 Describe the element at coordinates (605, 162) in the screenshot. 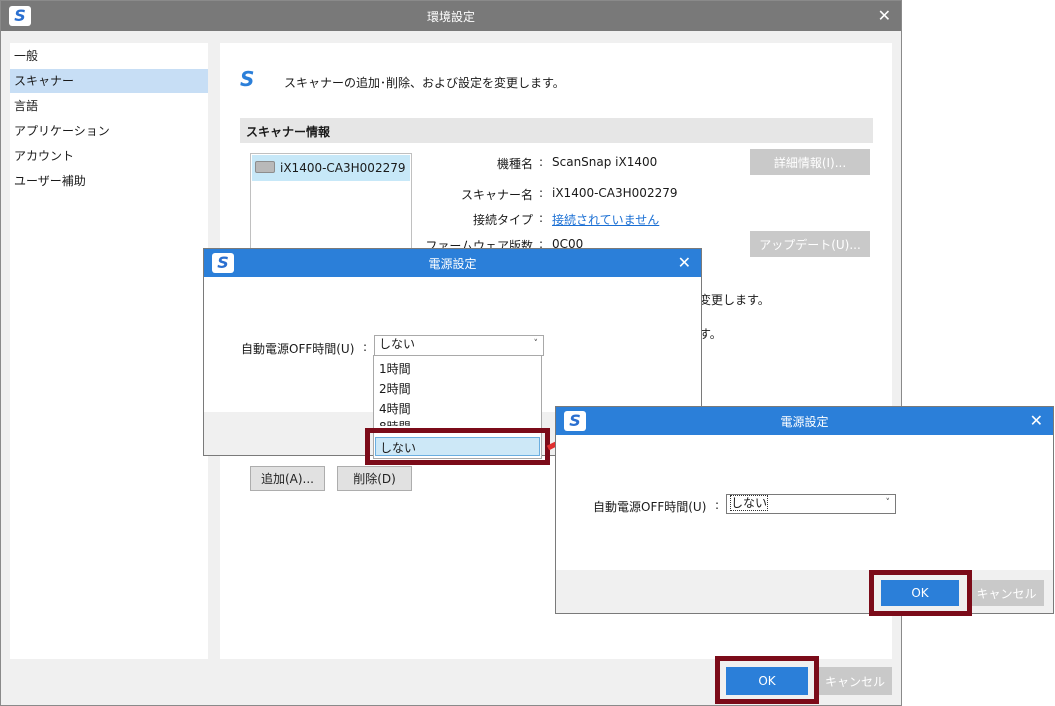

I see `model-value: ScanSnap iX1400` at that location.